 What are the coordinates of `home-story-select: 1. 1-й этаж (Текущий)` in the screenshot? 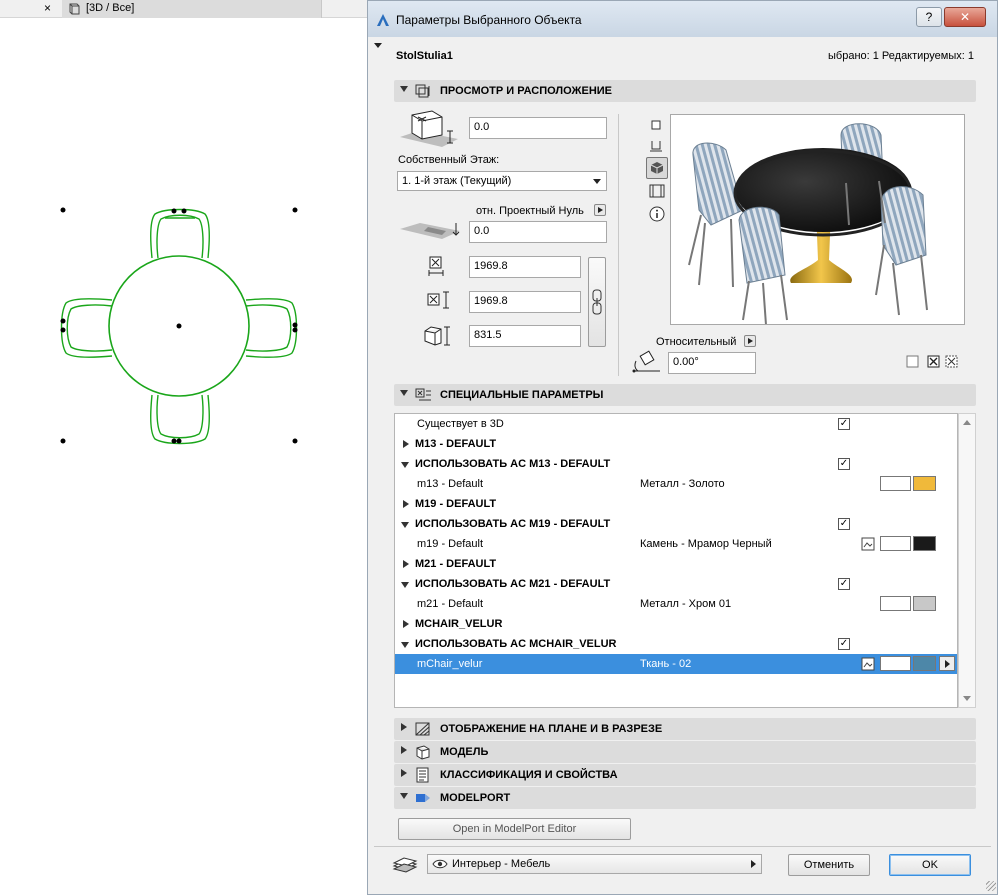 It's located at (502, 181).